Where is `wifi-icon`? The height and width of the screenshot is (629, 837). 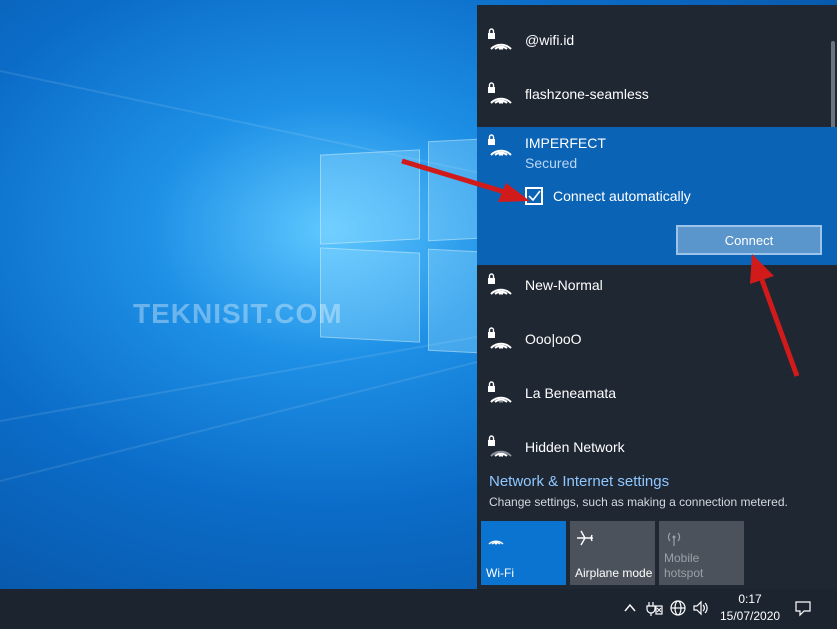 wifi-icon is located at coordinates (496, 542).